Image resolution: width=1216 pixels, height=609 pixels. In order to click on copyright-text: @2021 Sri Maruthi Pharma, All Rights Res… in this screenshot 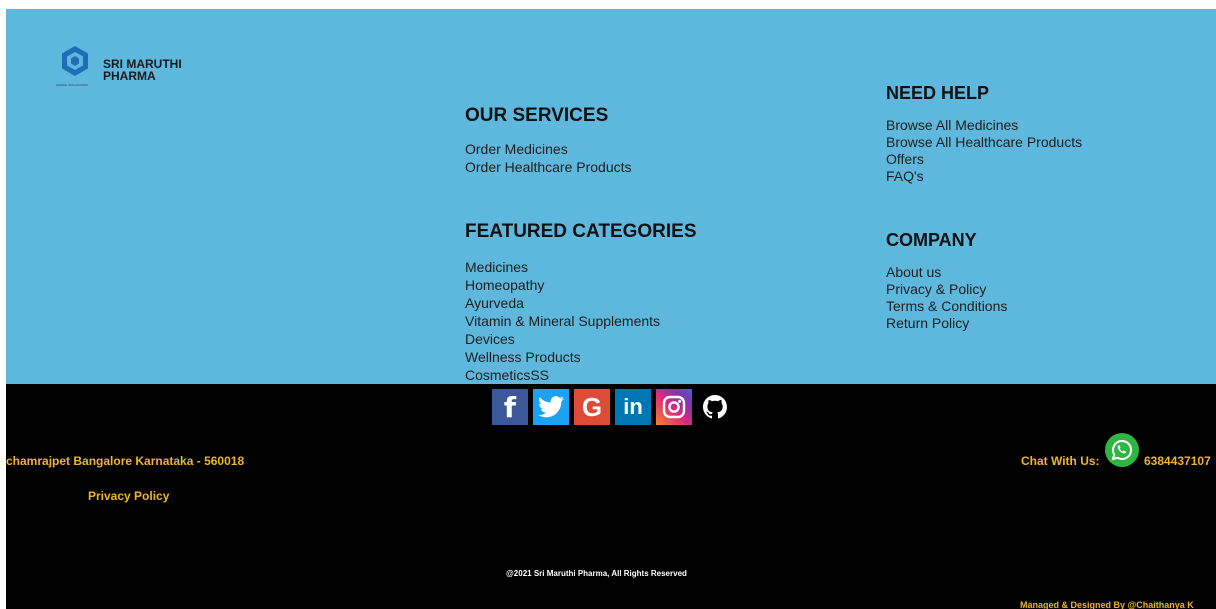, I will do `click(596, 573)`.